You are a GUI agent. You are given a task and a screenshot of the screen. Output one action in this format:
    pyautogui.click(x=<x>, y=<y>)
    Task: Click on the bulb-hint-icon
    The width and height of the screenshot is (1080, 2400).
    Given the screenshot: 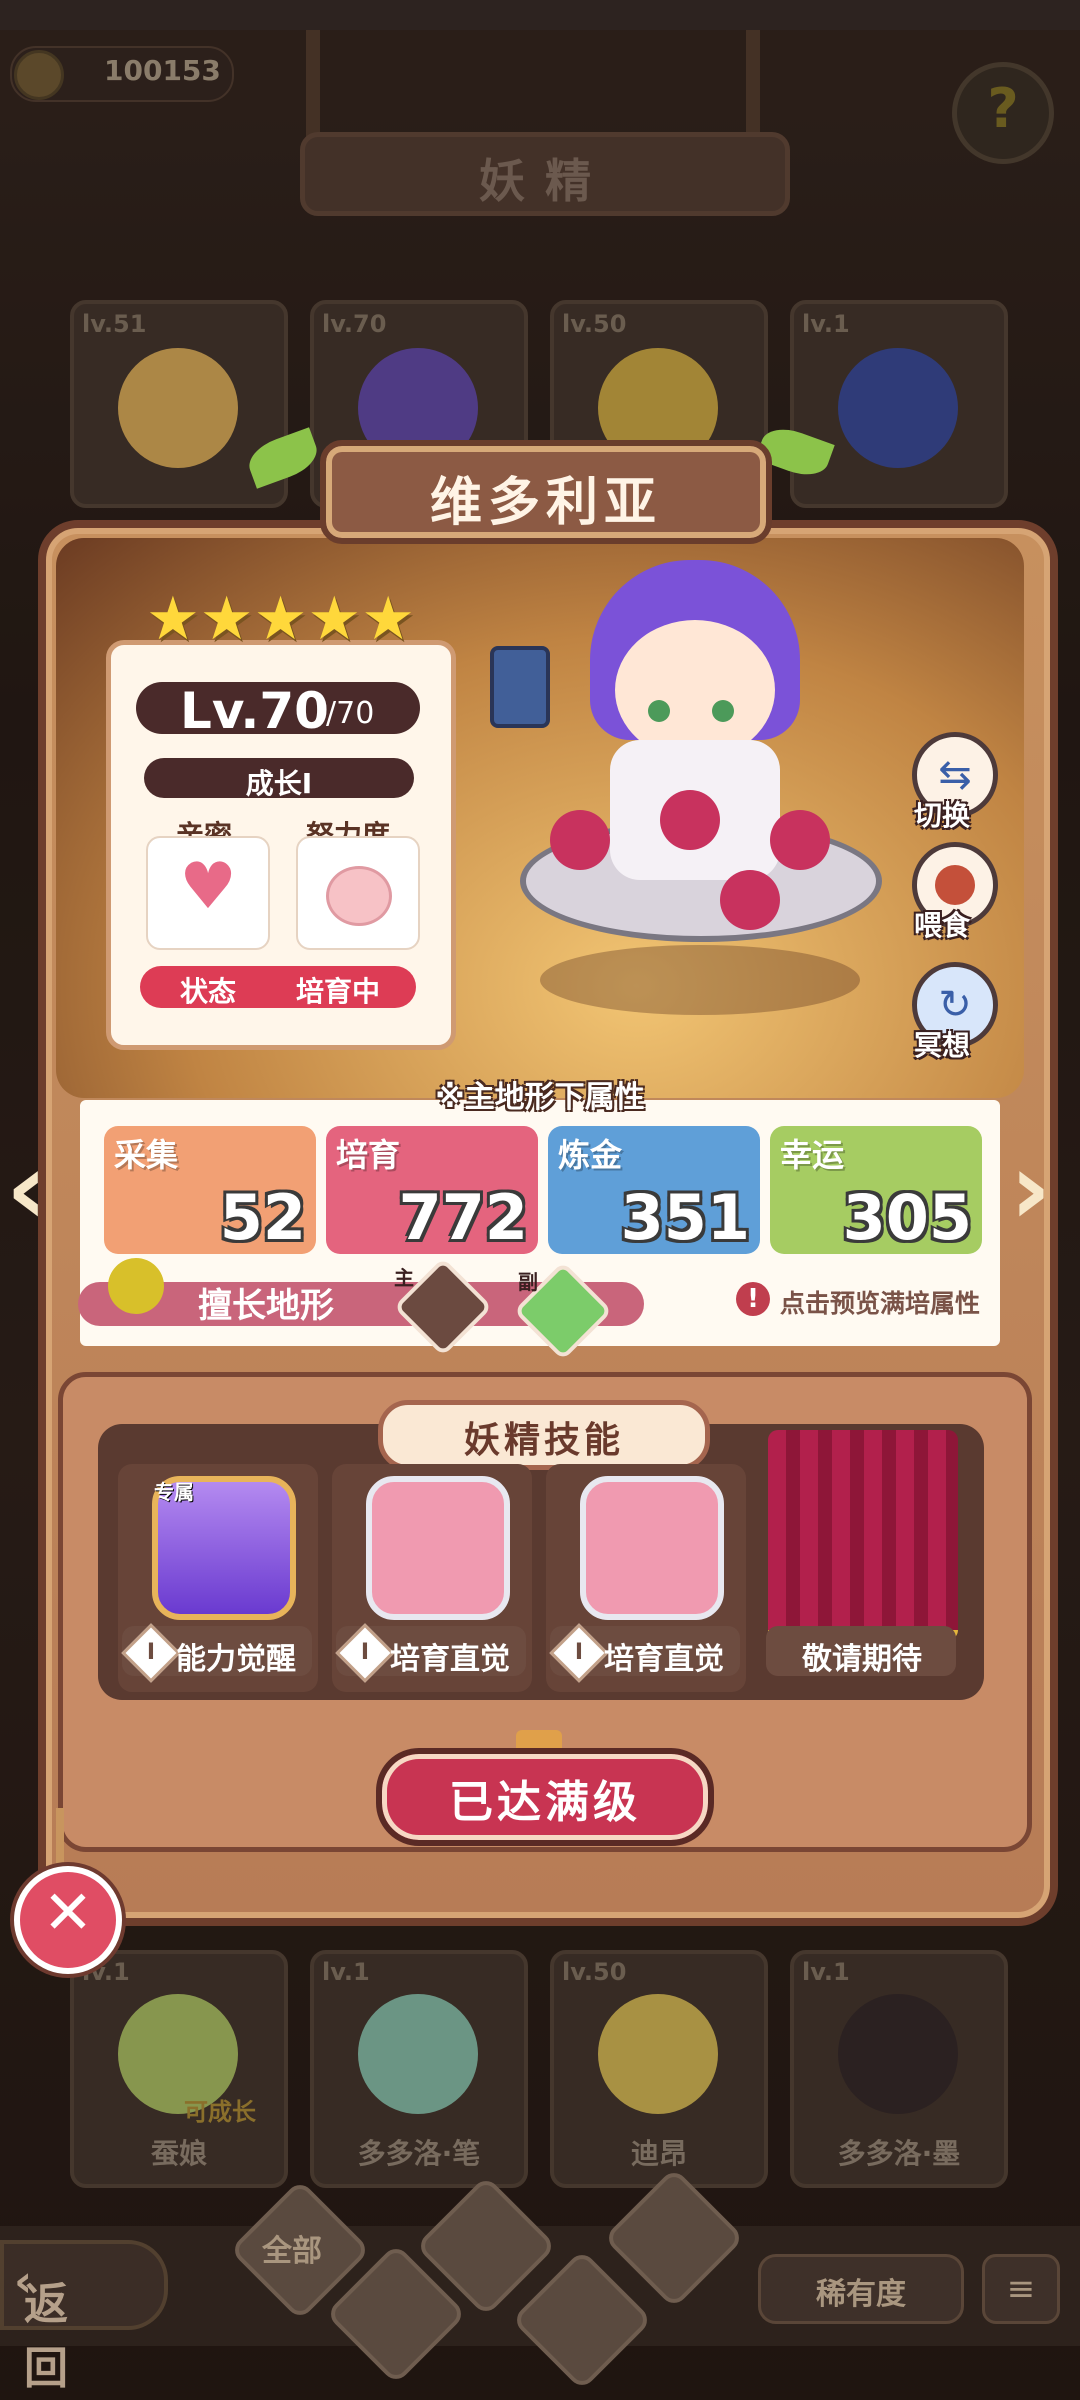 What is the action you would take?
    pyautogui.click(x=136, y=1286)
    